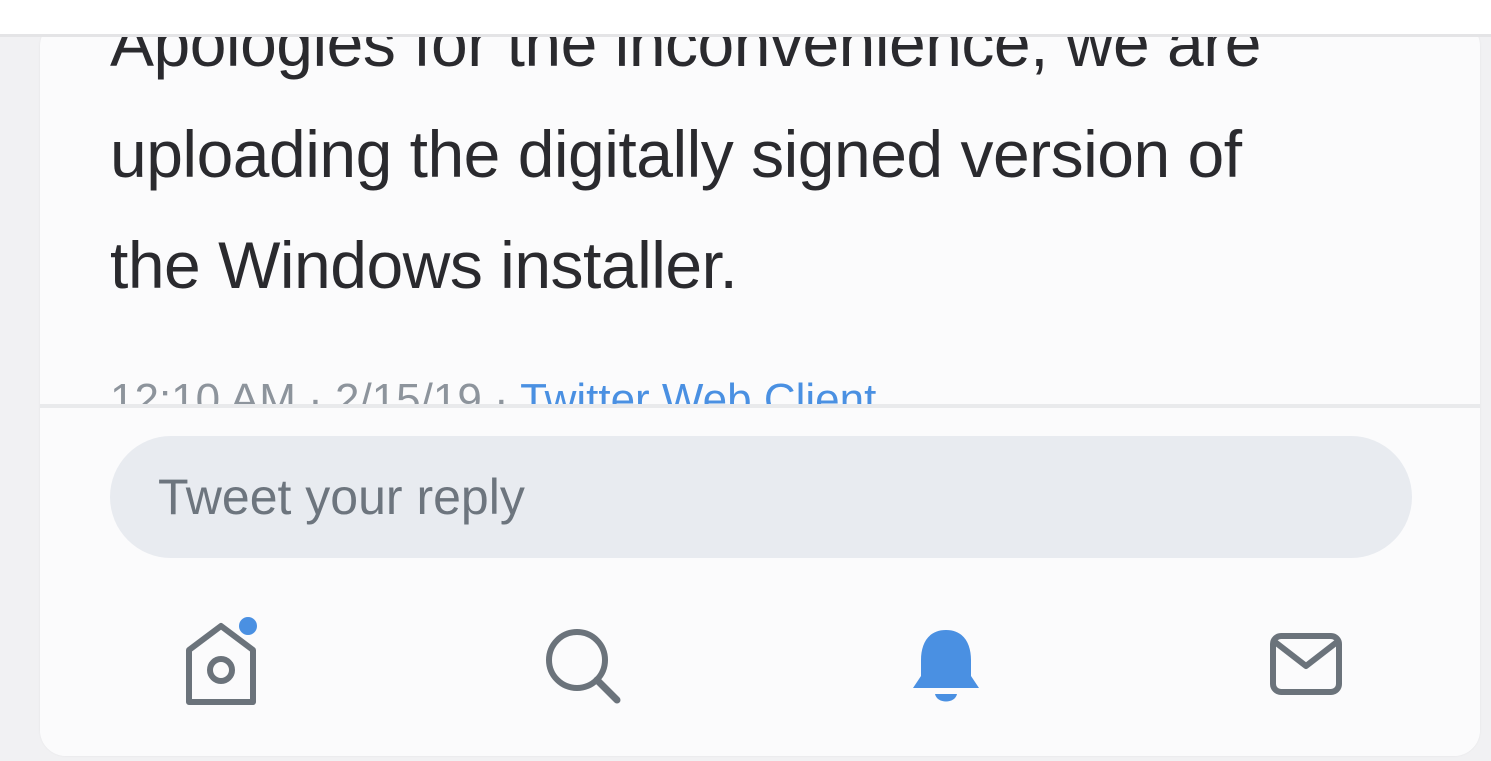 The width and height of the screenshot is (1491, 761). Describe the element at coordinates (424, 265) in the screenshot. I see `tweet-line: the Windows installer.` at that location.